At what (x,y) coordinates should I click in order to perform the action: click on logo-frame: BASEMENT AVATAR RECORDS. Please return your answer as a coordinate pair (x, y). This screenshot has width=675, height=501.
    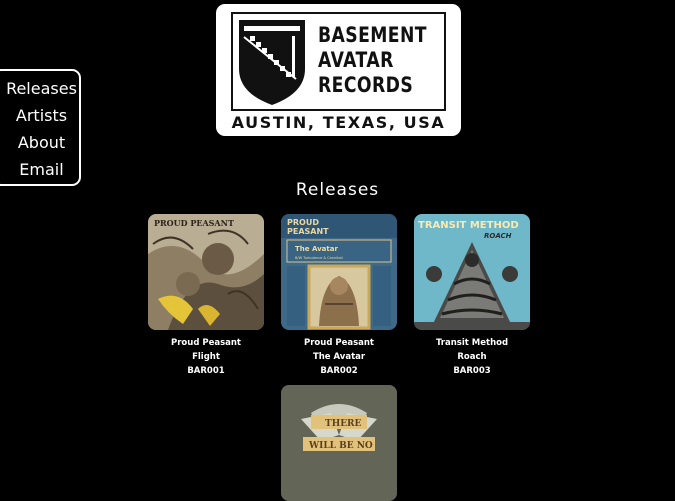
    Looking at the image, I should click on (338, 61).